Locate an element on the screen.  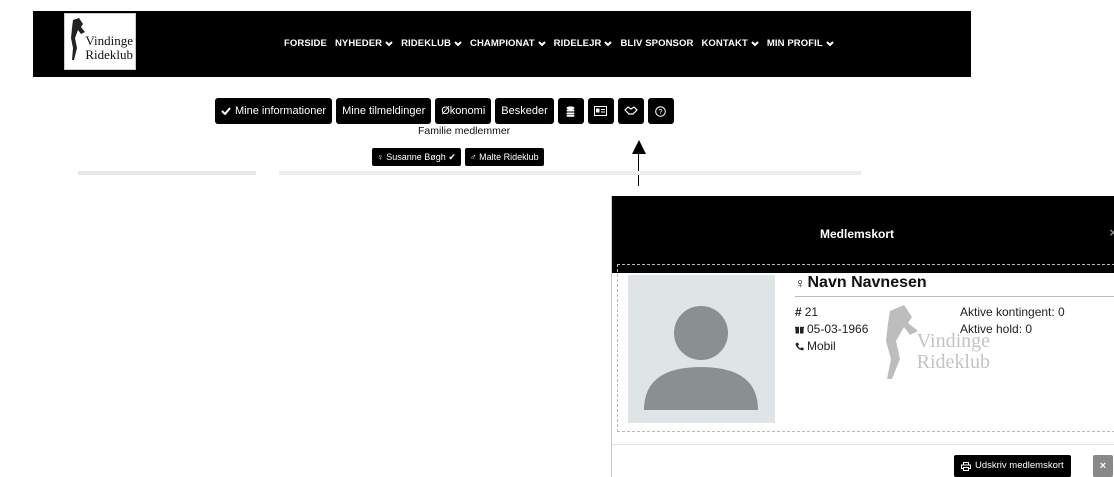
logo-text: Vindinge Rideklub is located at coordinates (109, 47).